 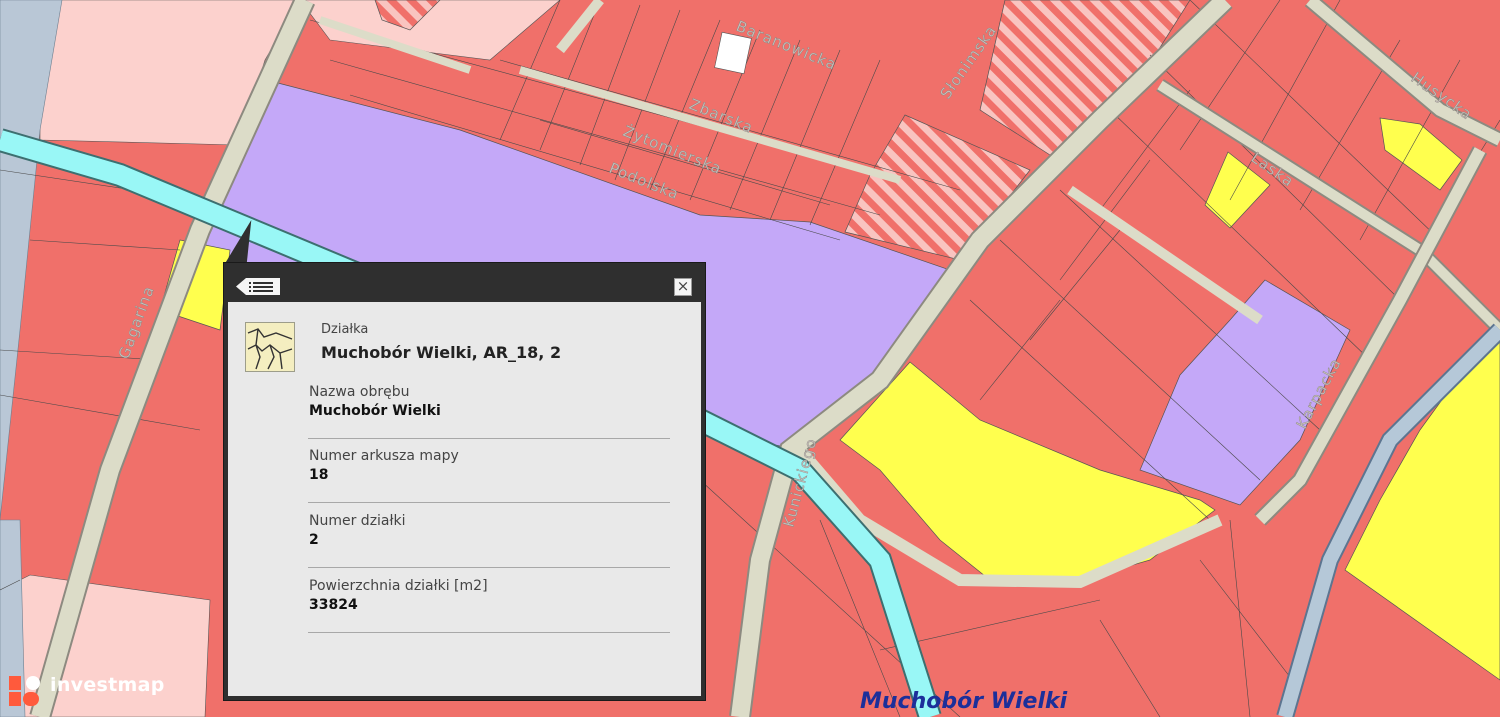 What do you see at coordinates (441, 352) in the screenshot?
I see `feature-title: Muchobór Wielki, AR_18, 2` at bounding box center [441, 352].